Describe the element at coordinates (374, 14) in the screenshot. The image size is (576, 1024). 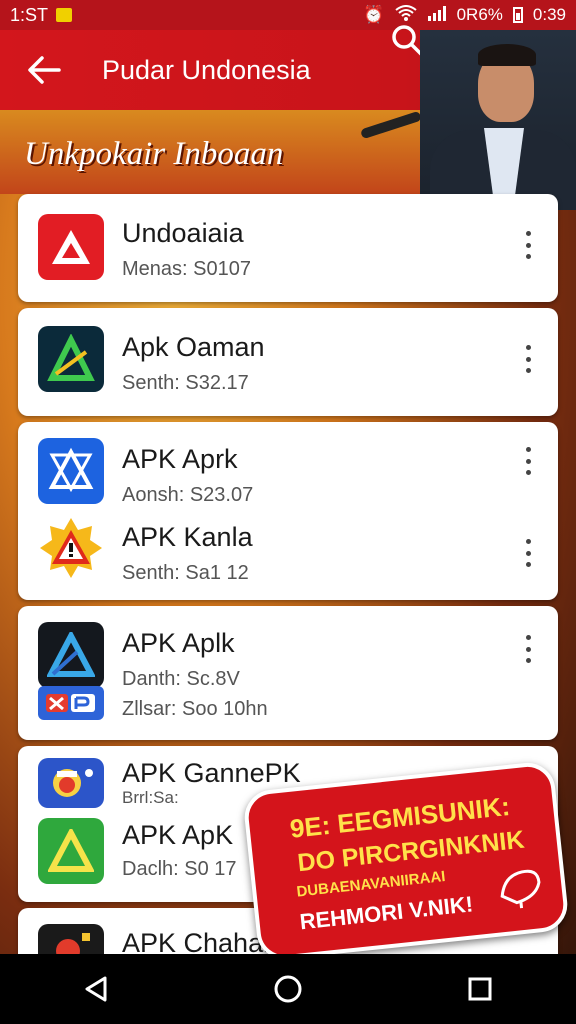
I see `alarm-icon: ⏰` at that location.